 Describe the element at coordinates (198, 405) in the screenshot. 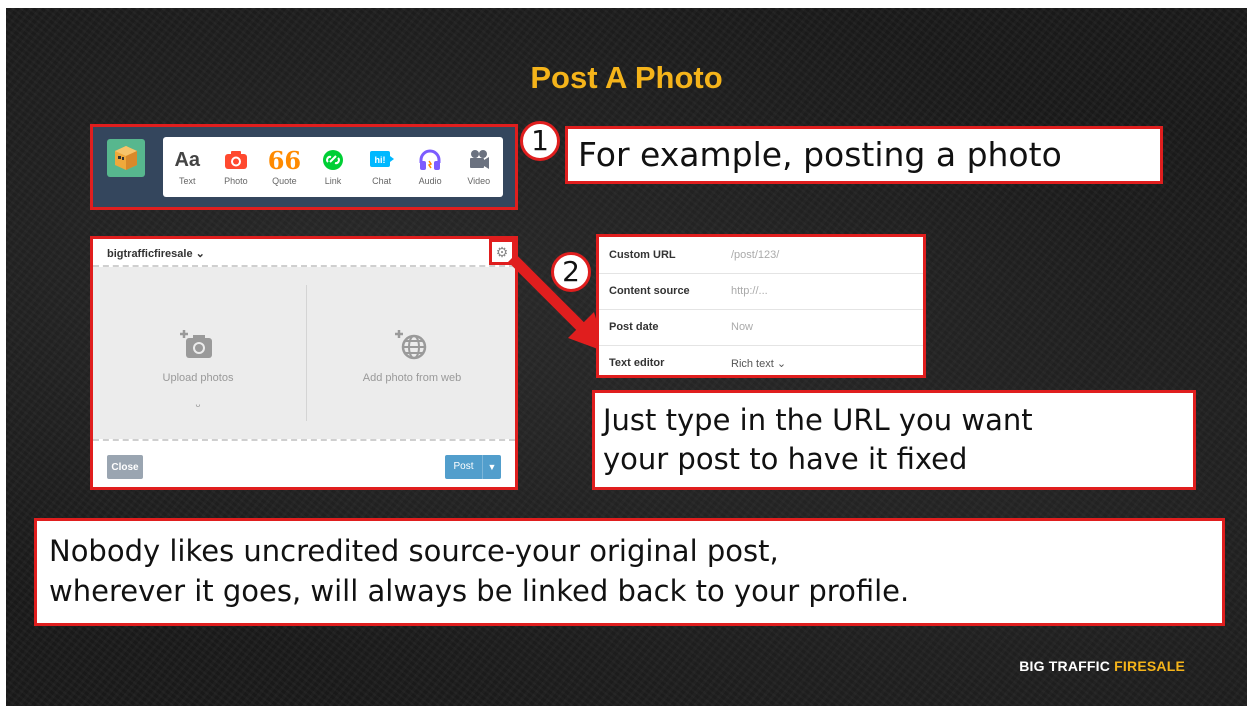

I see `smiley-icon: ᵕ` at that location.